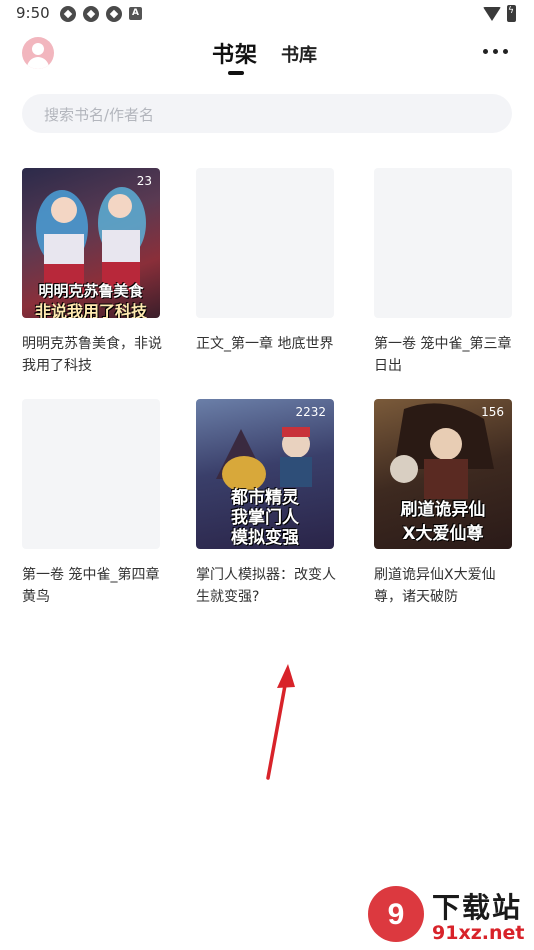  I want to click on book-cover: 23 明明克苏鲁美食 非说我用了科技, so click(91, 243).